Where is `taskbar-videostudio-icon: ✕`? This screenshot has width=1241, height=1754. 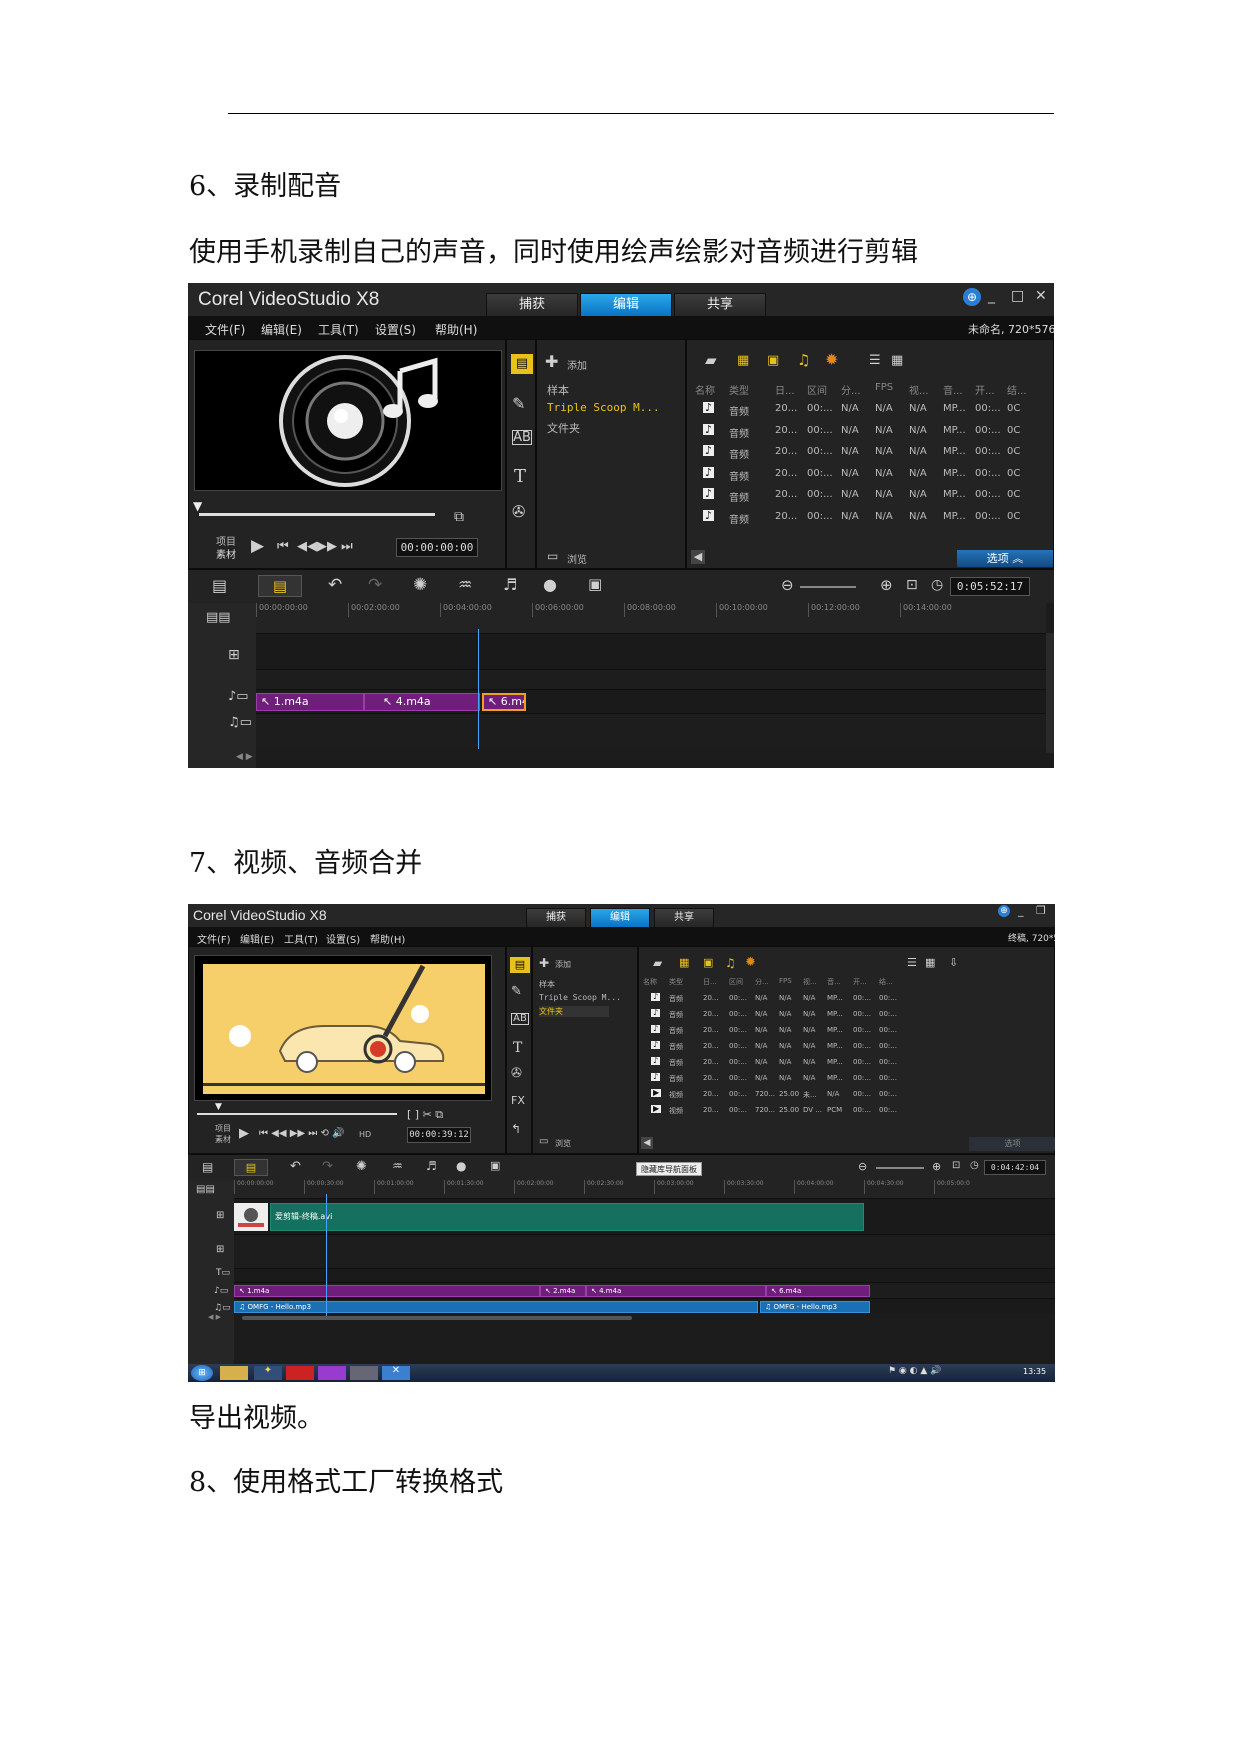 taskbar-videostudio-icon: ✕ is located at coordinates (396, 1373).